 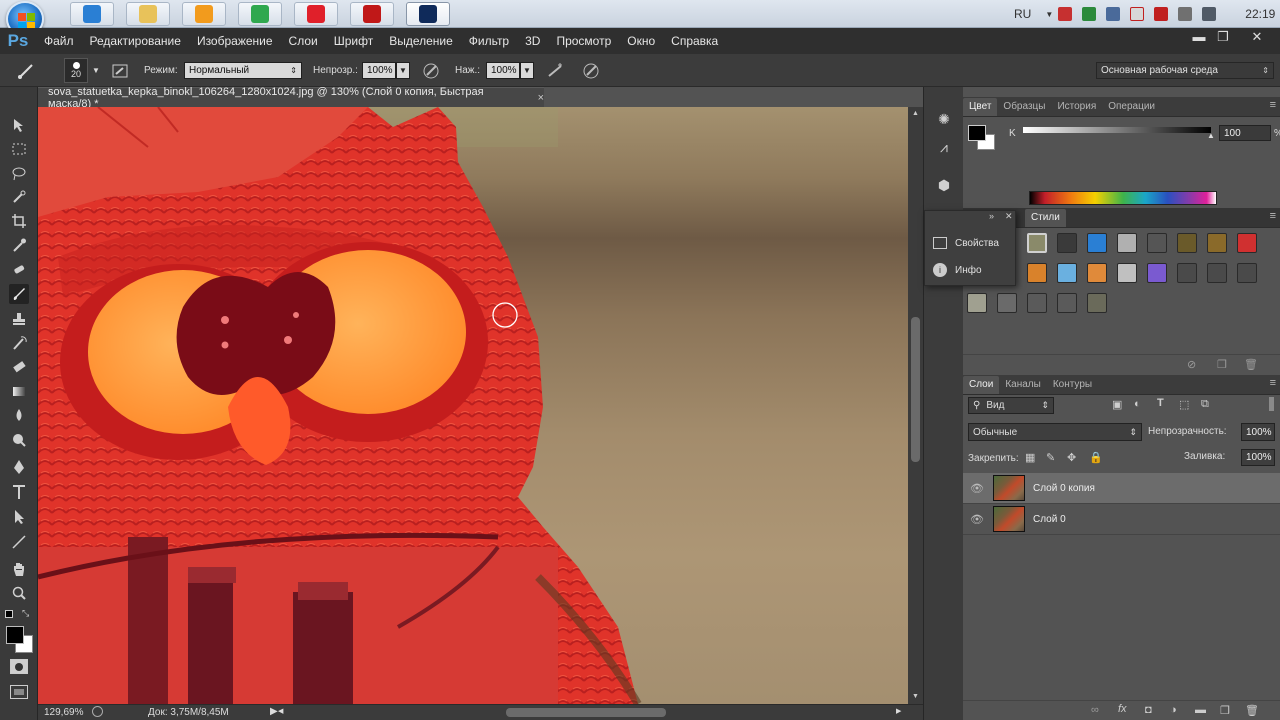 I want to click on layer-style-icon: fx, so click(x=1122, y=709).